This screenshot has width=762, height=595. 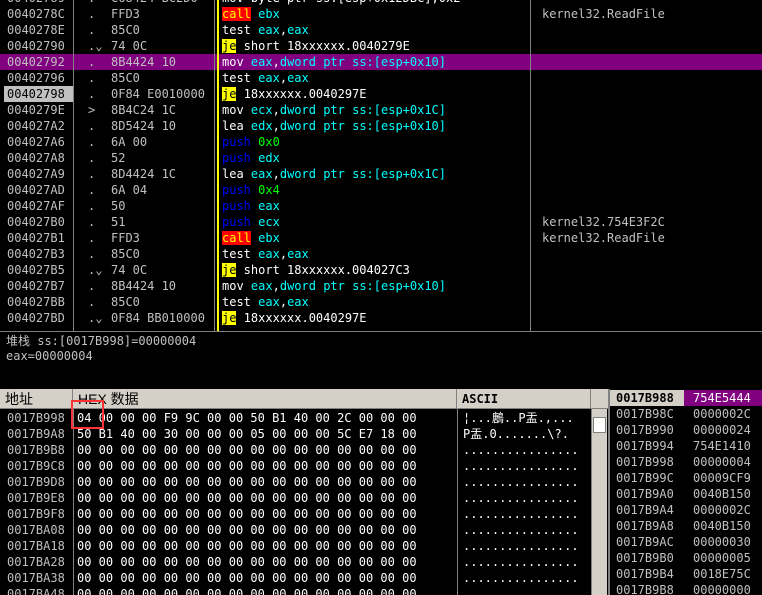 What do you see at coordinates (229, 94) in the screenshot?
I see `instruction-token: je` at bounding box center [229, 94].